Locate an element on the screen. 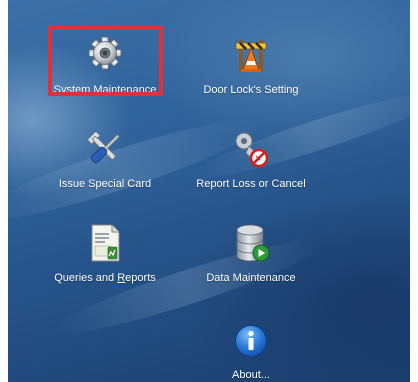  queries-and-reports-button: Queries and Reports is located at coordinates (105, 254).